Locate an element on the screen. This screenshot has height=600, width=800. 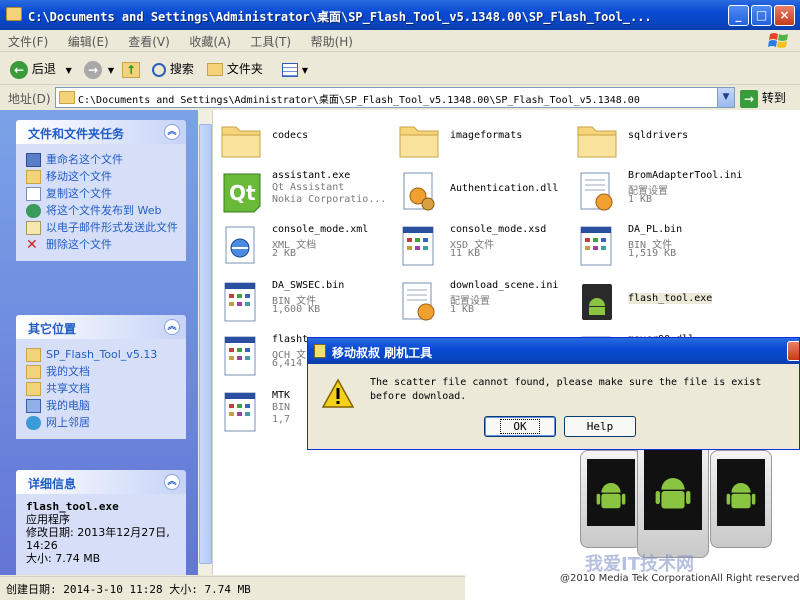
qt-icon: Qt is located at coordinates (241, 192).